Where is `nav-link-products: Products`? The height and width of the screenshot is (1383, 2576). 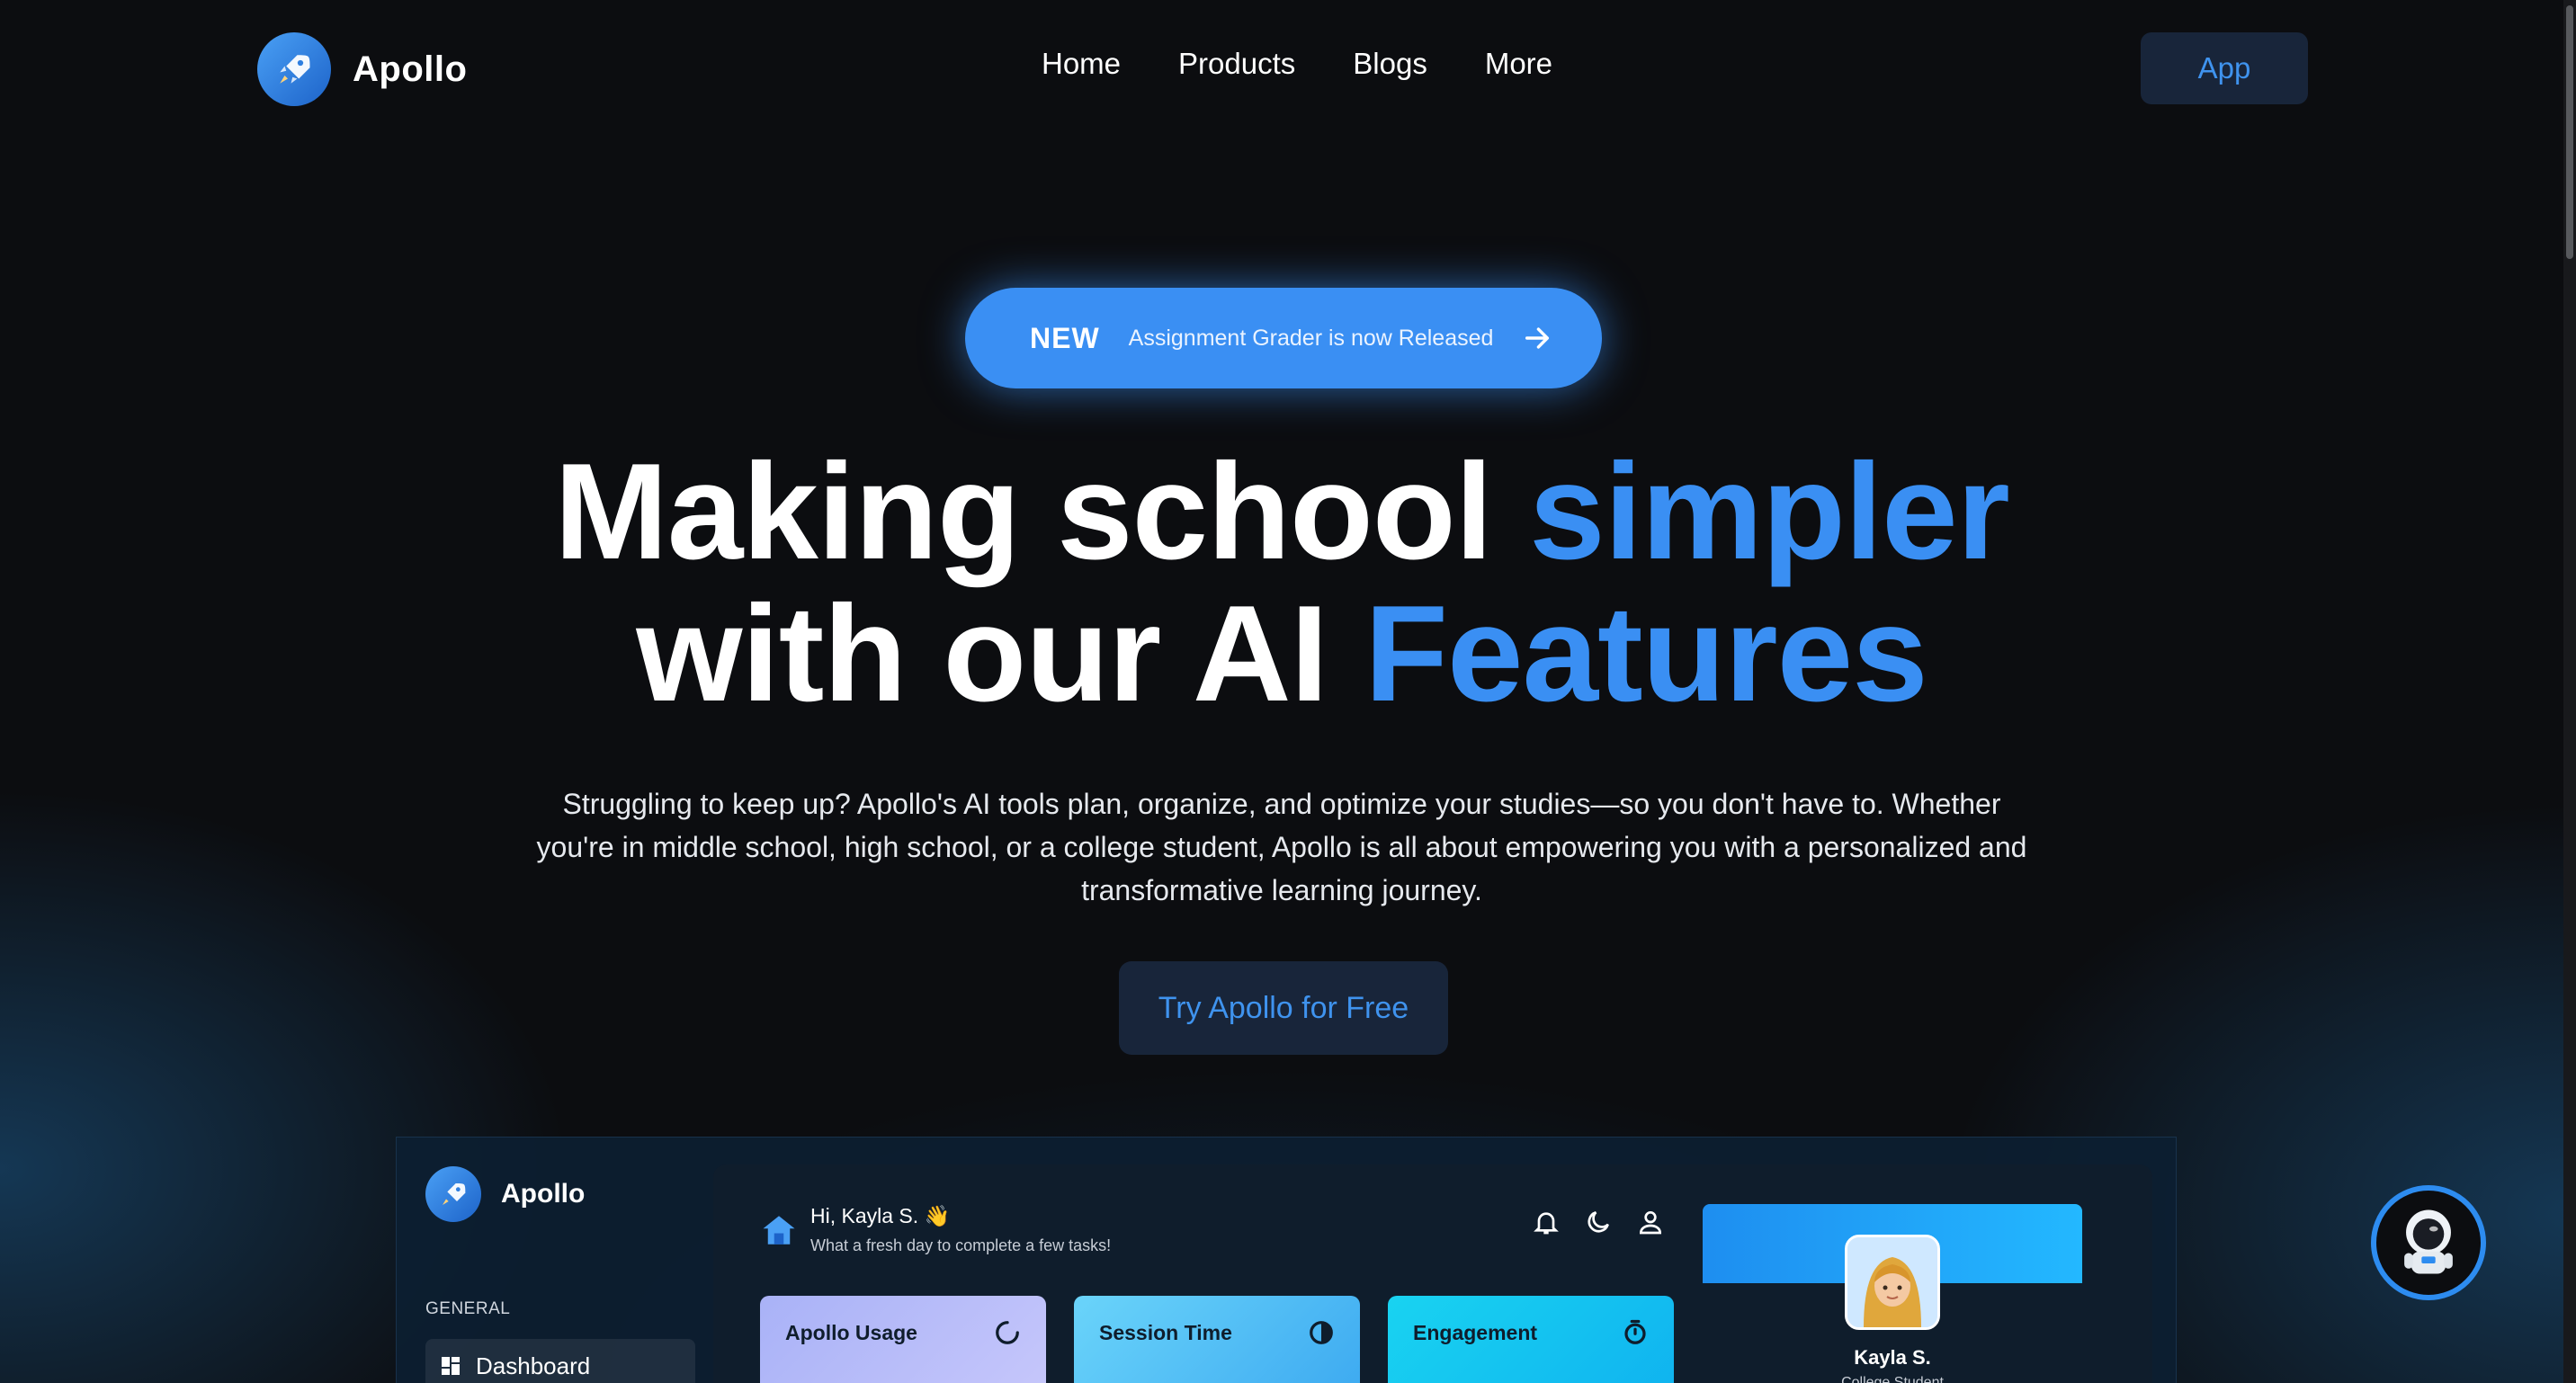
nav-link-products: Products is located at coordinates (1236, 64).